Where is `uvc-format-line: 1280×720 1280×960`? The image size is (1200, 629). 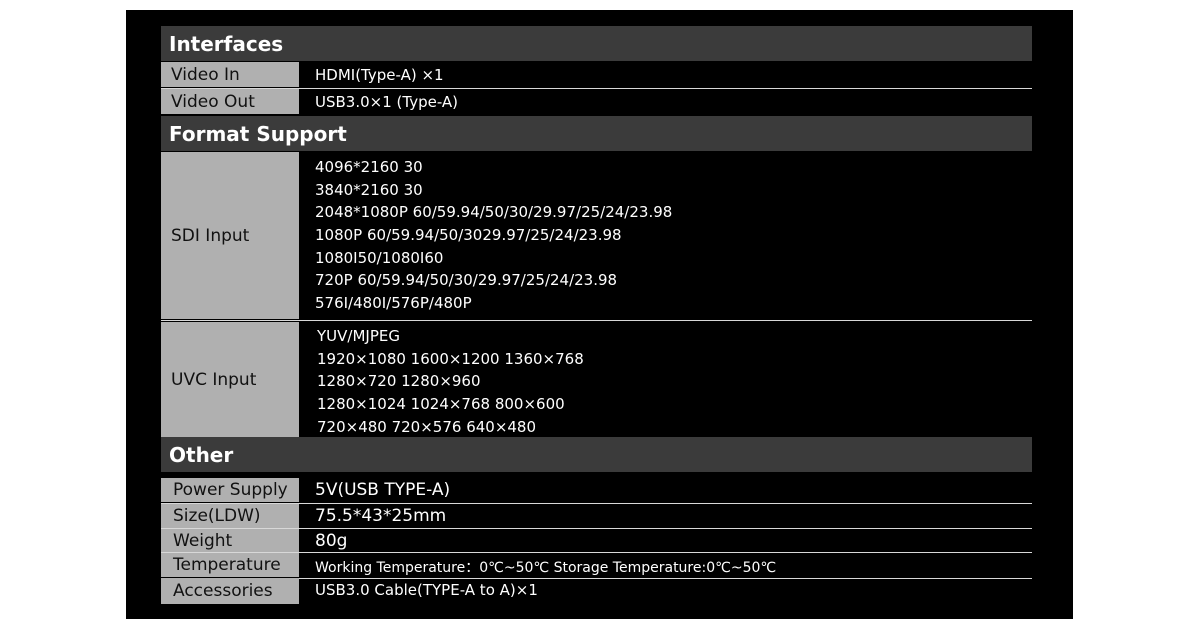 uvc-format-line: 1280×720 1280×960 is located at coordinates (399, 381).